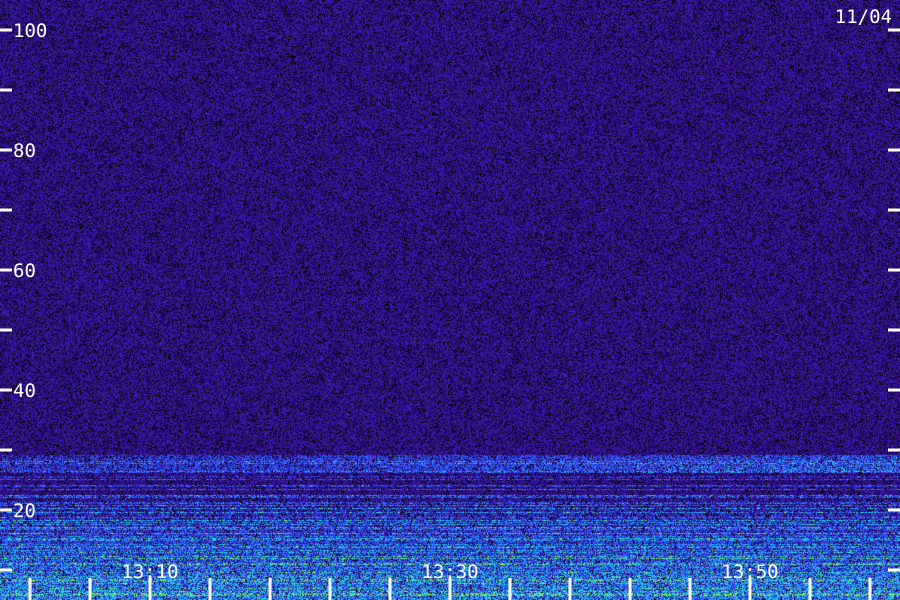  Describe the element at coordinates (894, 300) in the screenshot. I see `y-axis-right` at that location.